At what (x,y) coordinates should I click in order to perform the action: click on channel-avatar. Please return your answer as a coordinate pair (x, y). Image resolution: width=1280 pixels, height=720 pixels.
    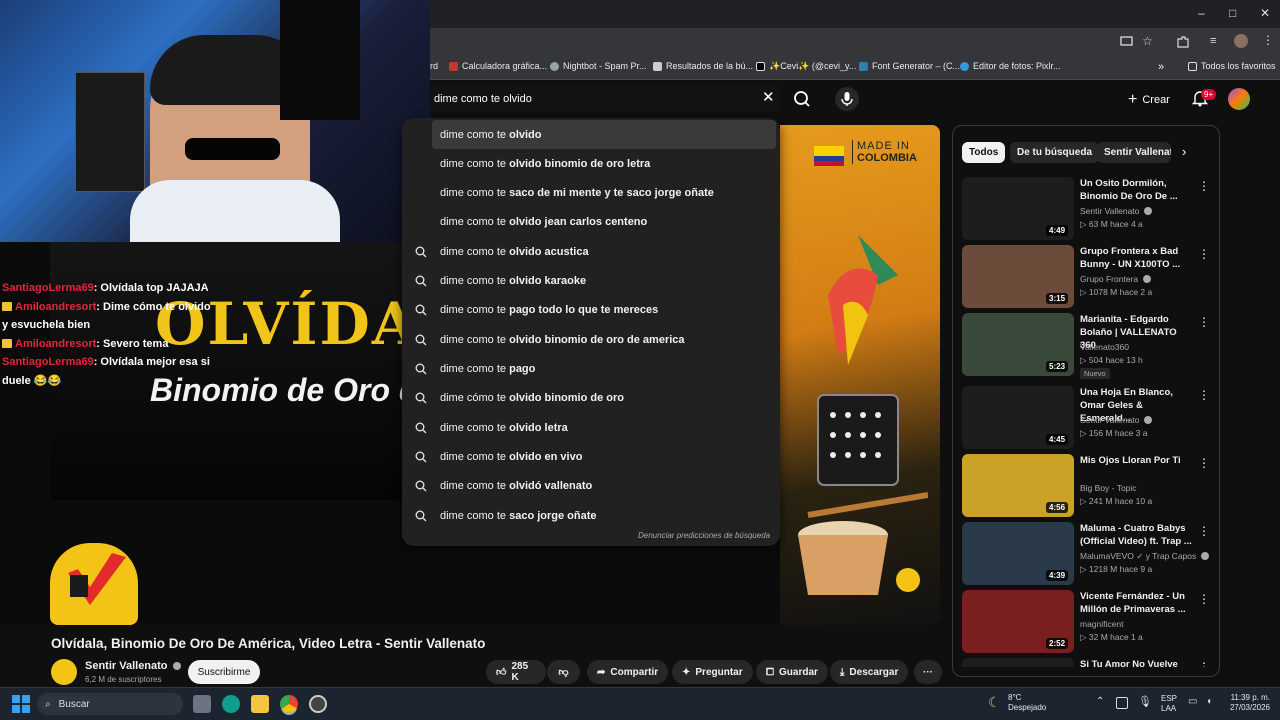
    Looking at the image, I should click on (64, 672).